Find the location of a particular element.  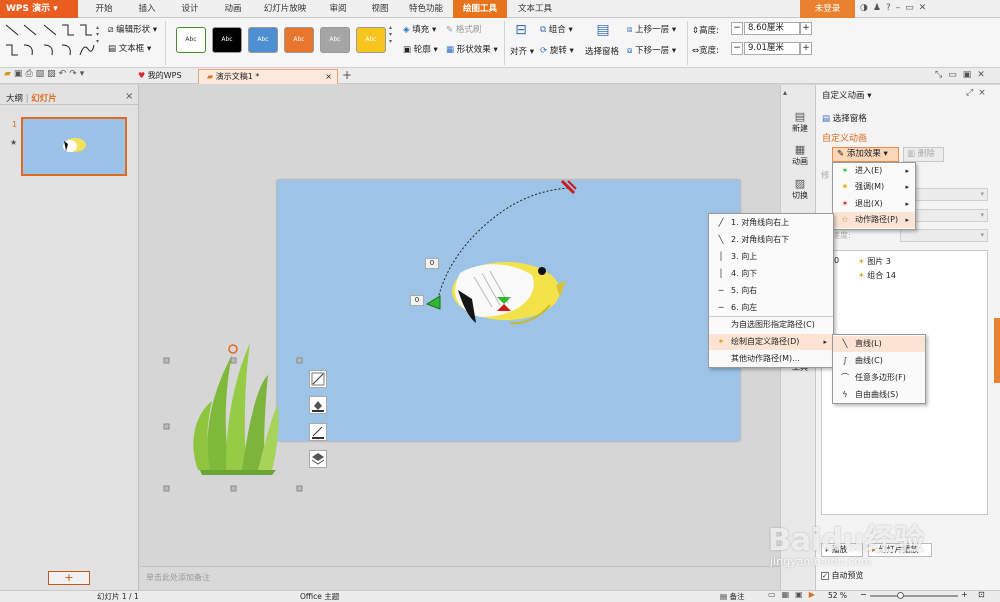

height-input: 8.60厘米 is located at coordinates (772, 28).